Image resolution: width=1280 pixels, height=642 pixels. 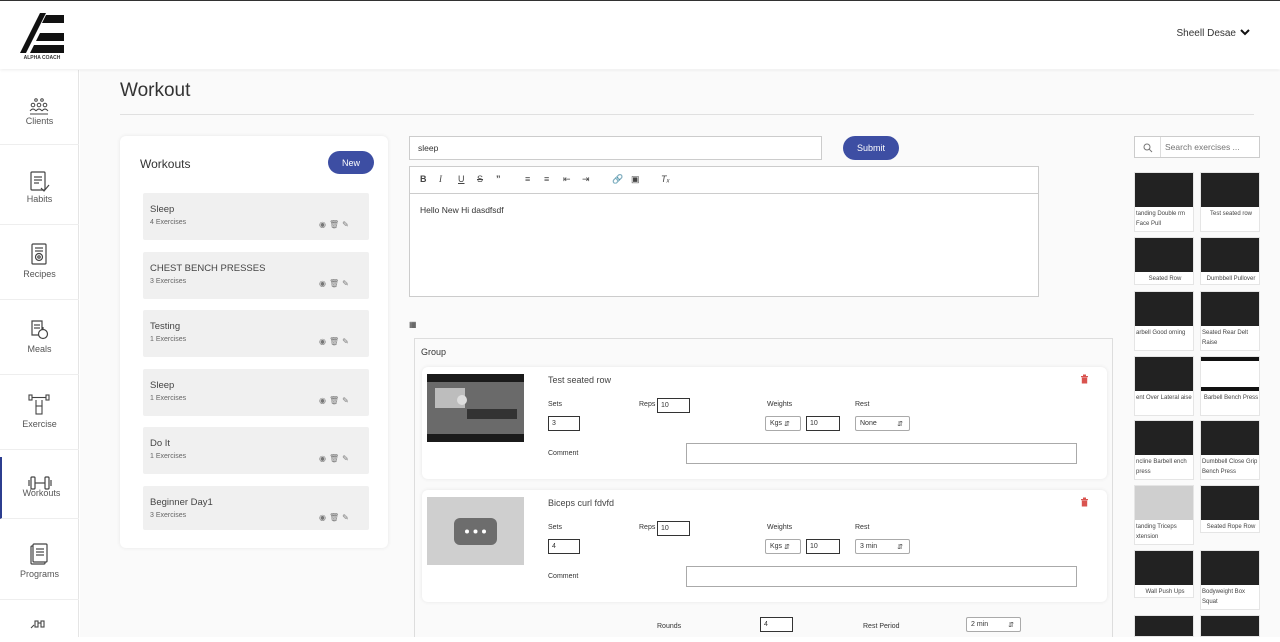 I want to click on rounds-input: 4, so click(x=776, y=624).